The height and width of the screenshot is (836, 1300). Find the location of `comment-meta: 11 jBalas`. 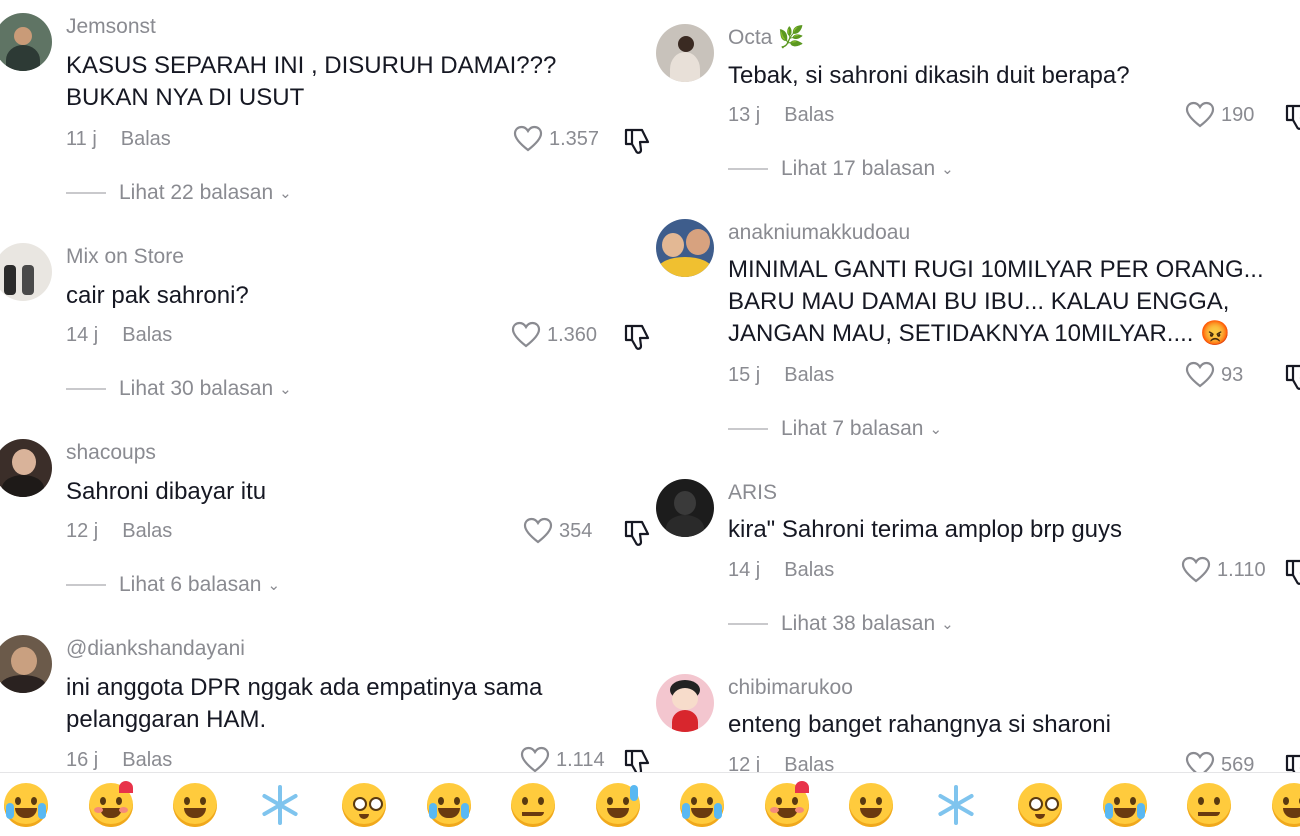

comment-meta: 11 jBalas is located at coordinates (118, 139).